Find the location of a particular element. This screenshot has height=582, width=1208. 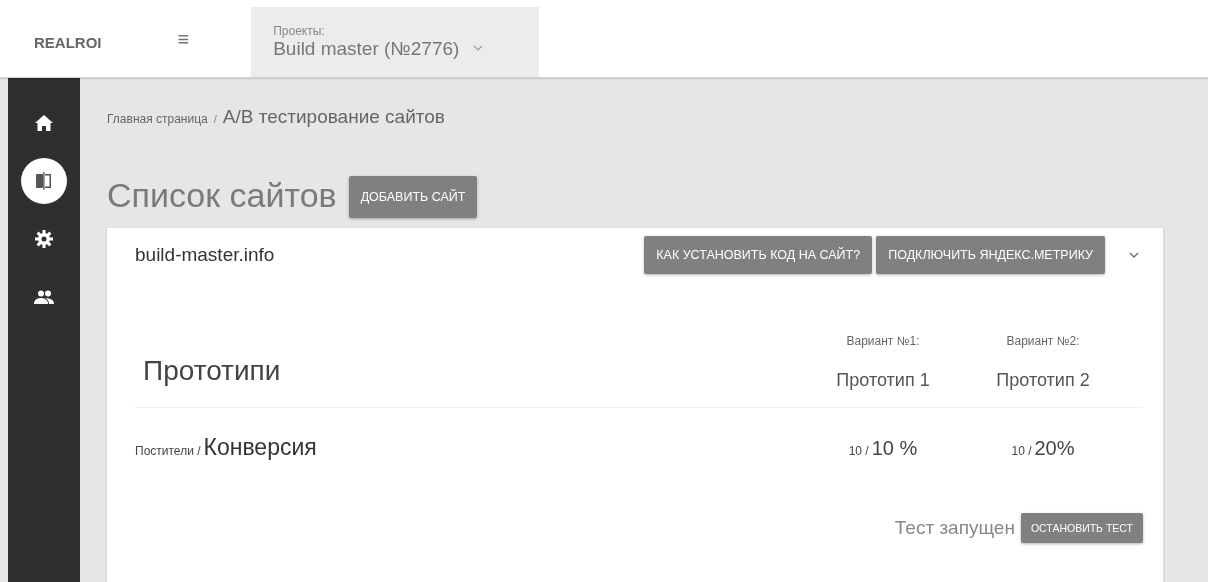

settings-icon is located at coordinates (44, 239).